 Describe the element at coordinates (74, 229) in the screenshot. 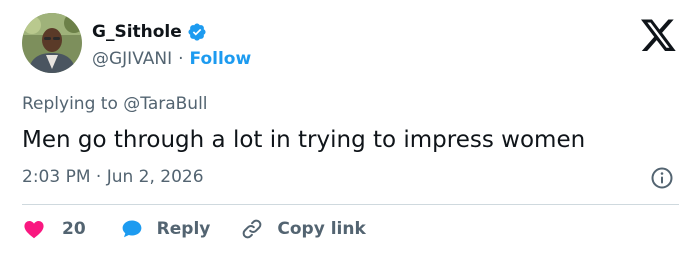

I see `like-count: 20` at that location.